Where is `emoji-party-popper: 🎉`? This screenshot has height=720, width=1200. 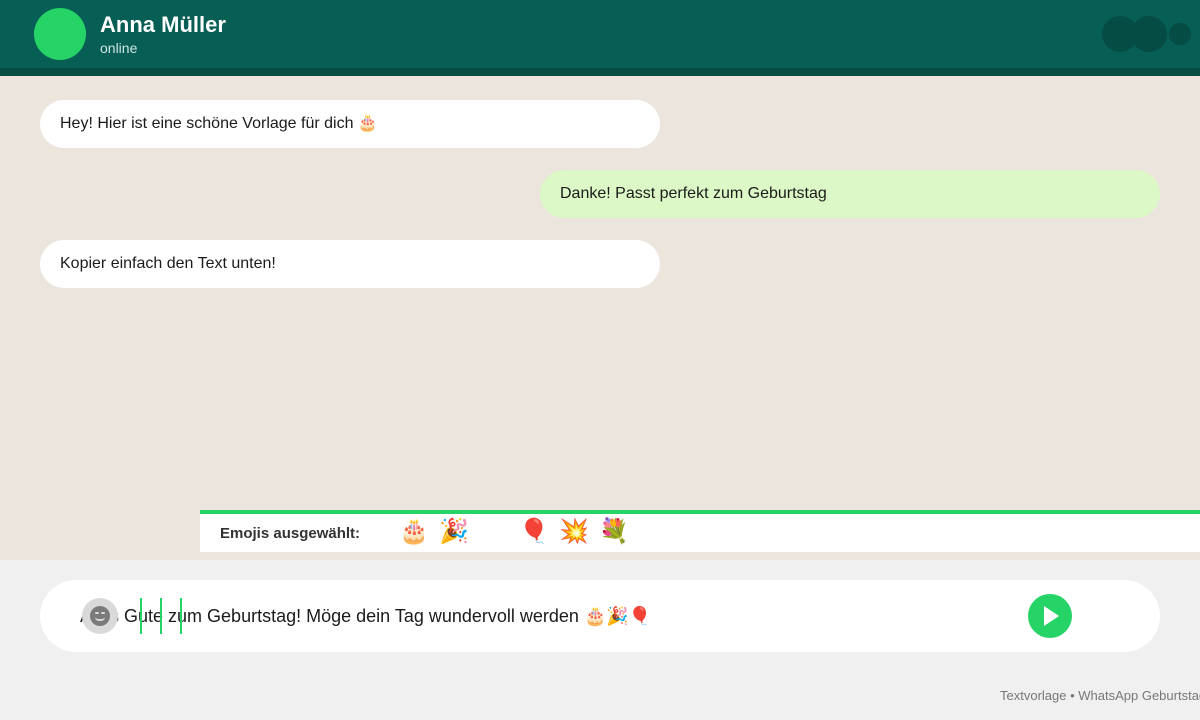
emoji-party-popper: 🎉 is located at coordinates (454, 532).